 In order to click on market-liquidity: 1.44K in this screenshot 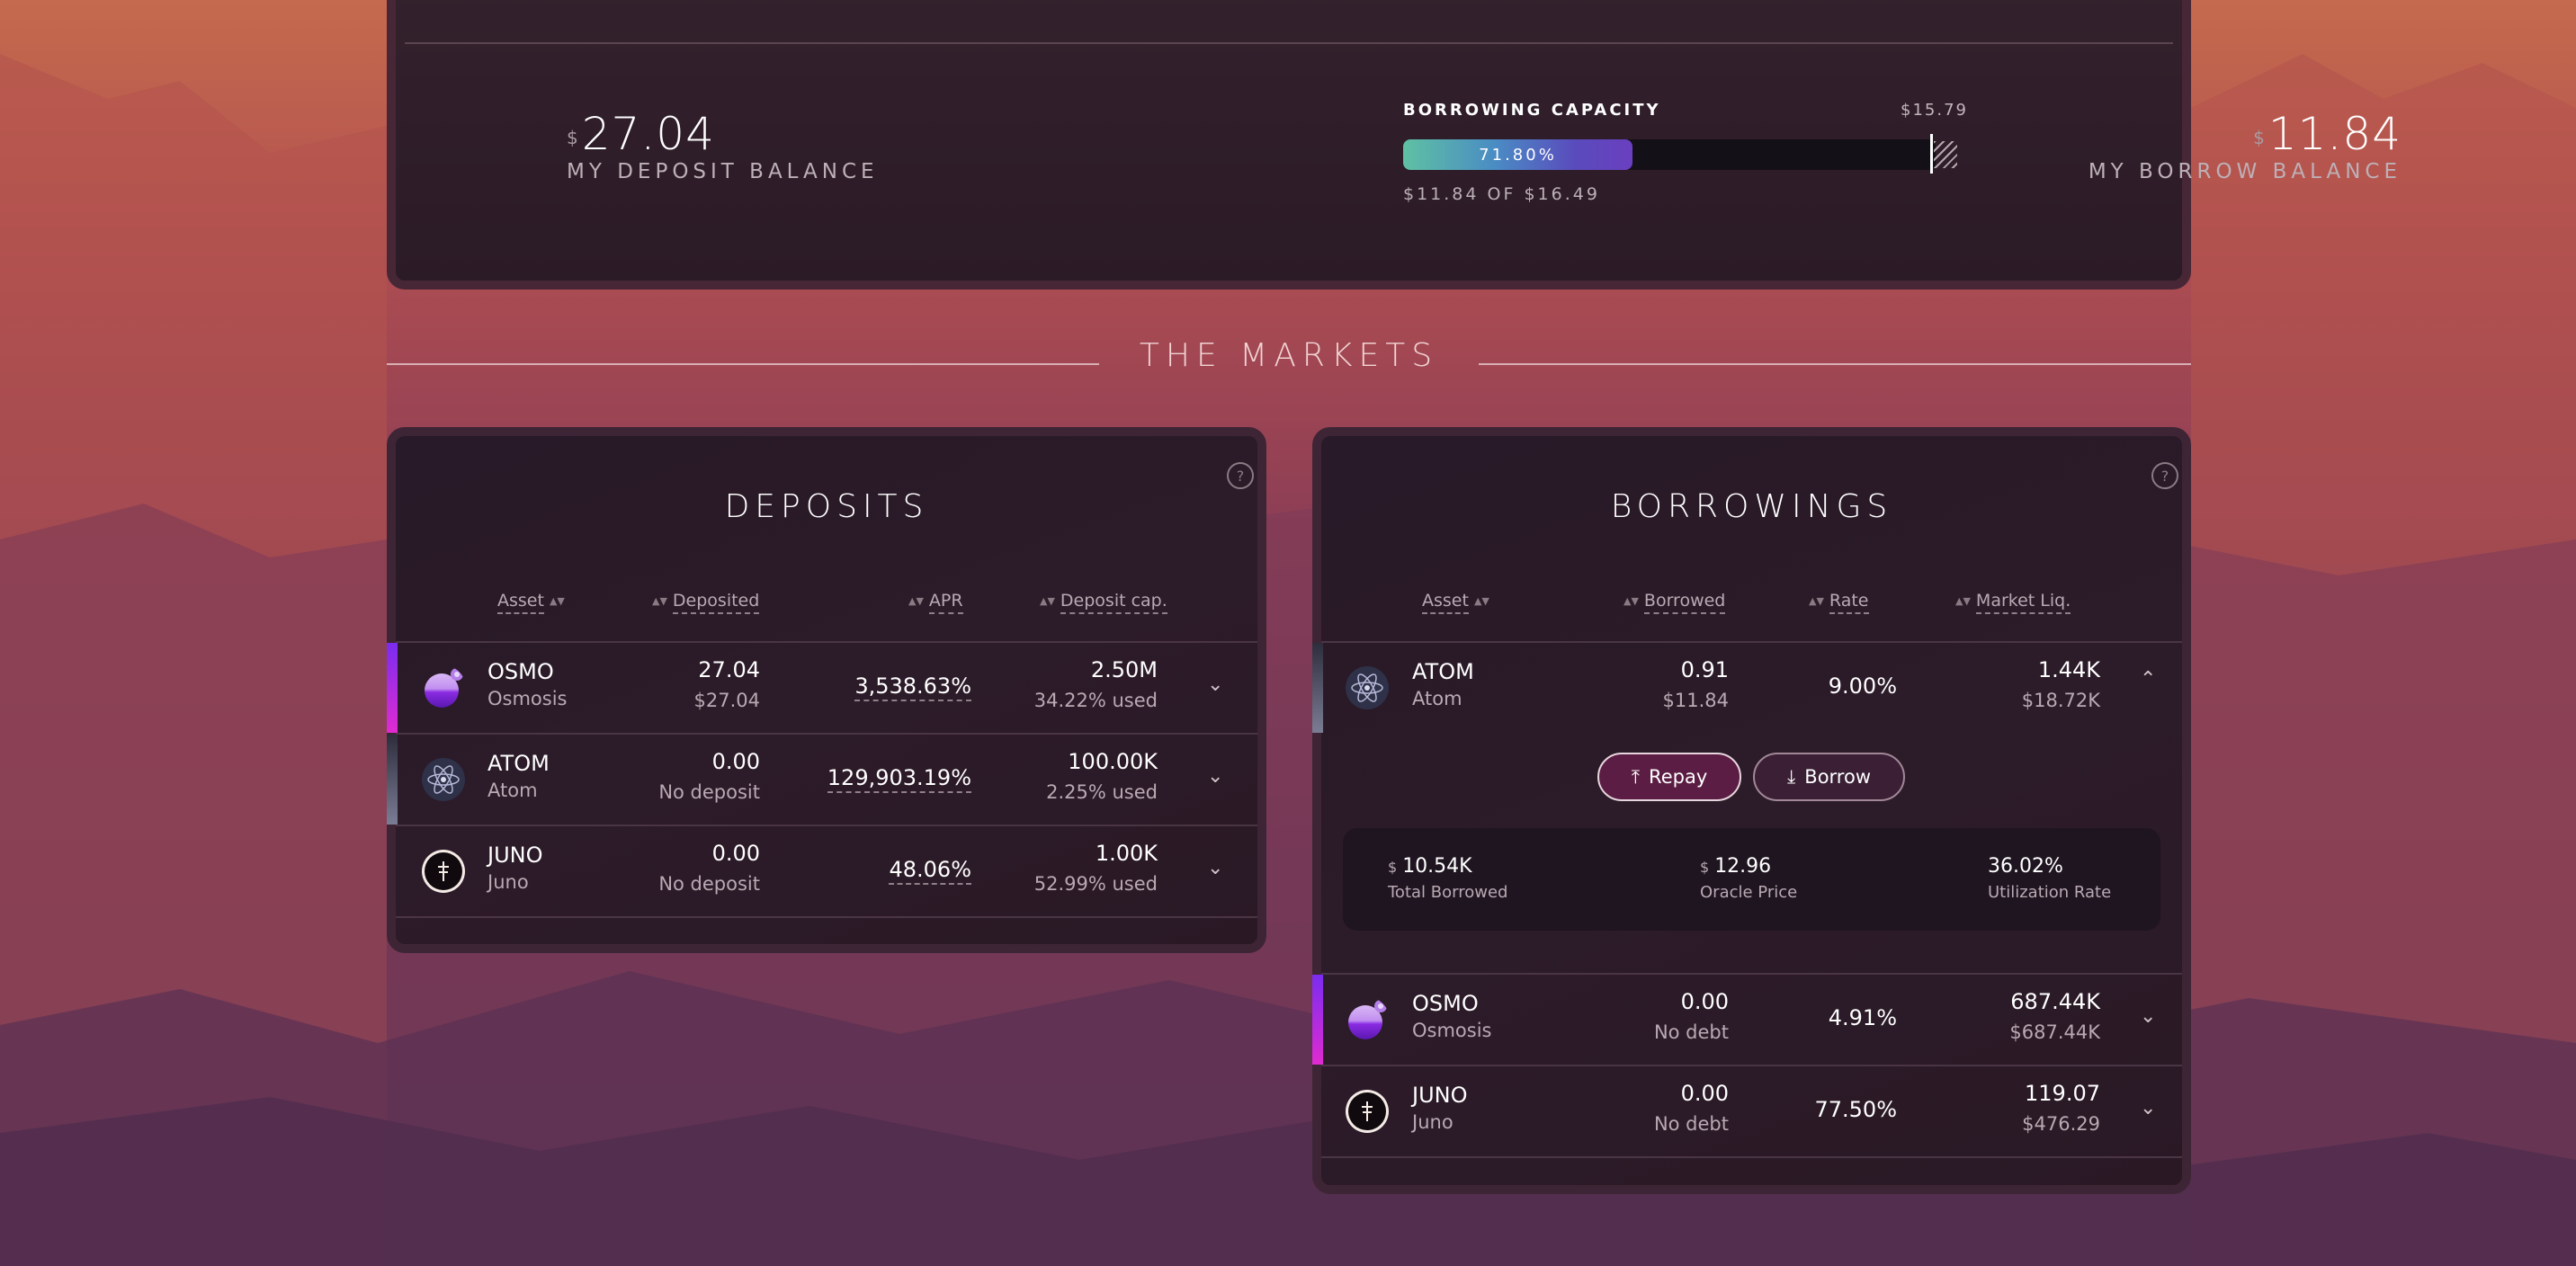, I will do `click(2068, 670)`.